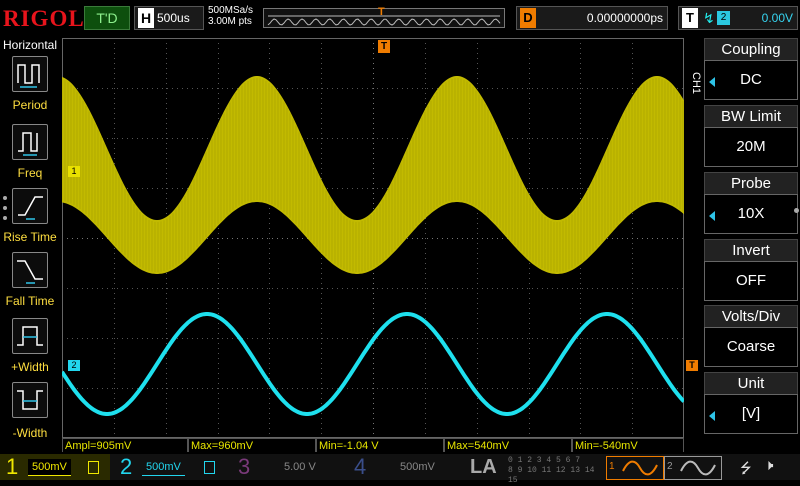  I want to click on trigger-level: 0.00V, so click(777, 18).